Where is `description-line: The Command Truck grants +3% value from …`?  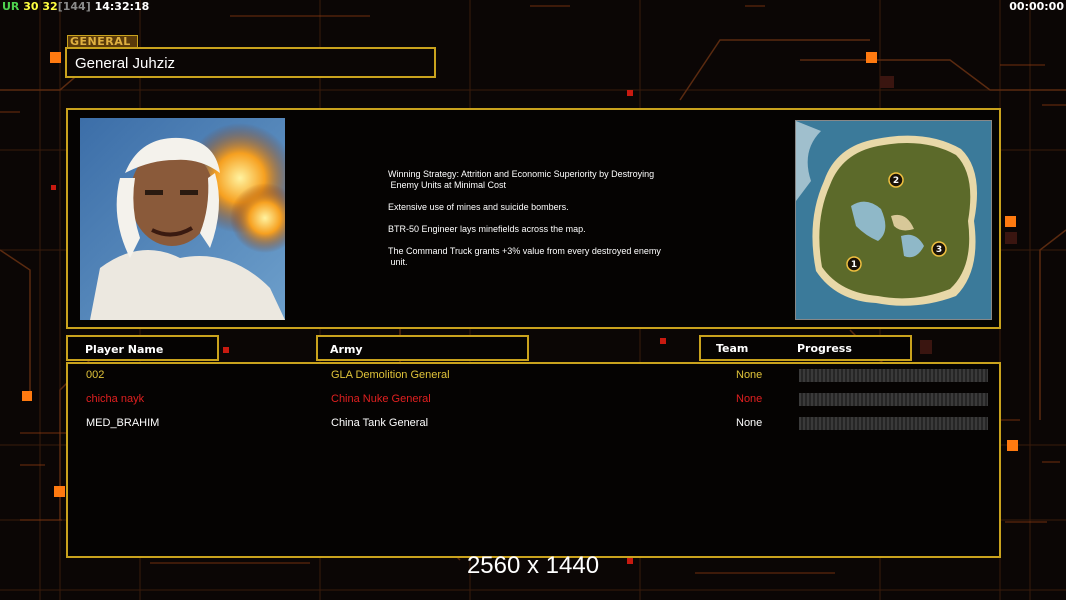 description-line: The Command Truck grants +3% value from … is located at coordinates (524, 251).